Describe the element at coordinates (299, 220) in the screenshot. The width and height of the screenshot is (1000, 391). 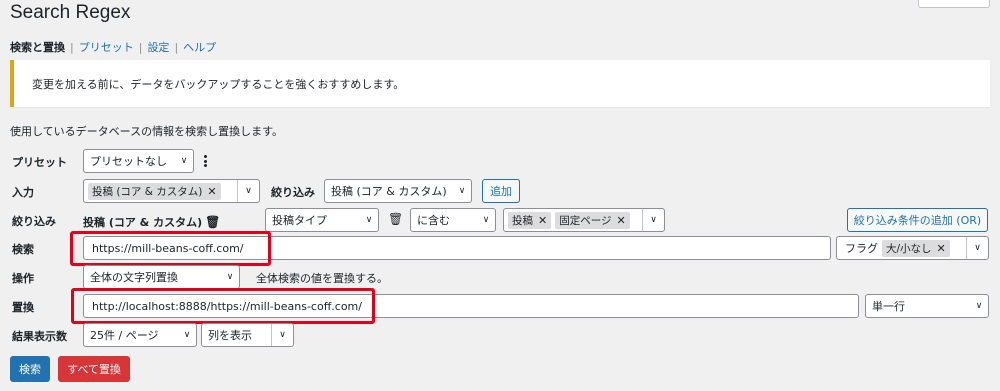
I see `filter-column-value: 投稿タイプ` at that location.